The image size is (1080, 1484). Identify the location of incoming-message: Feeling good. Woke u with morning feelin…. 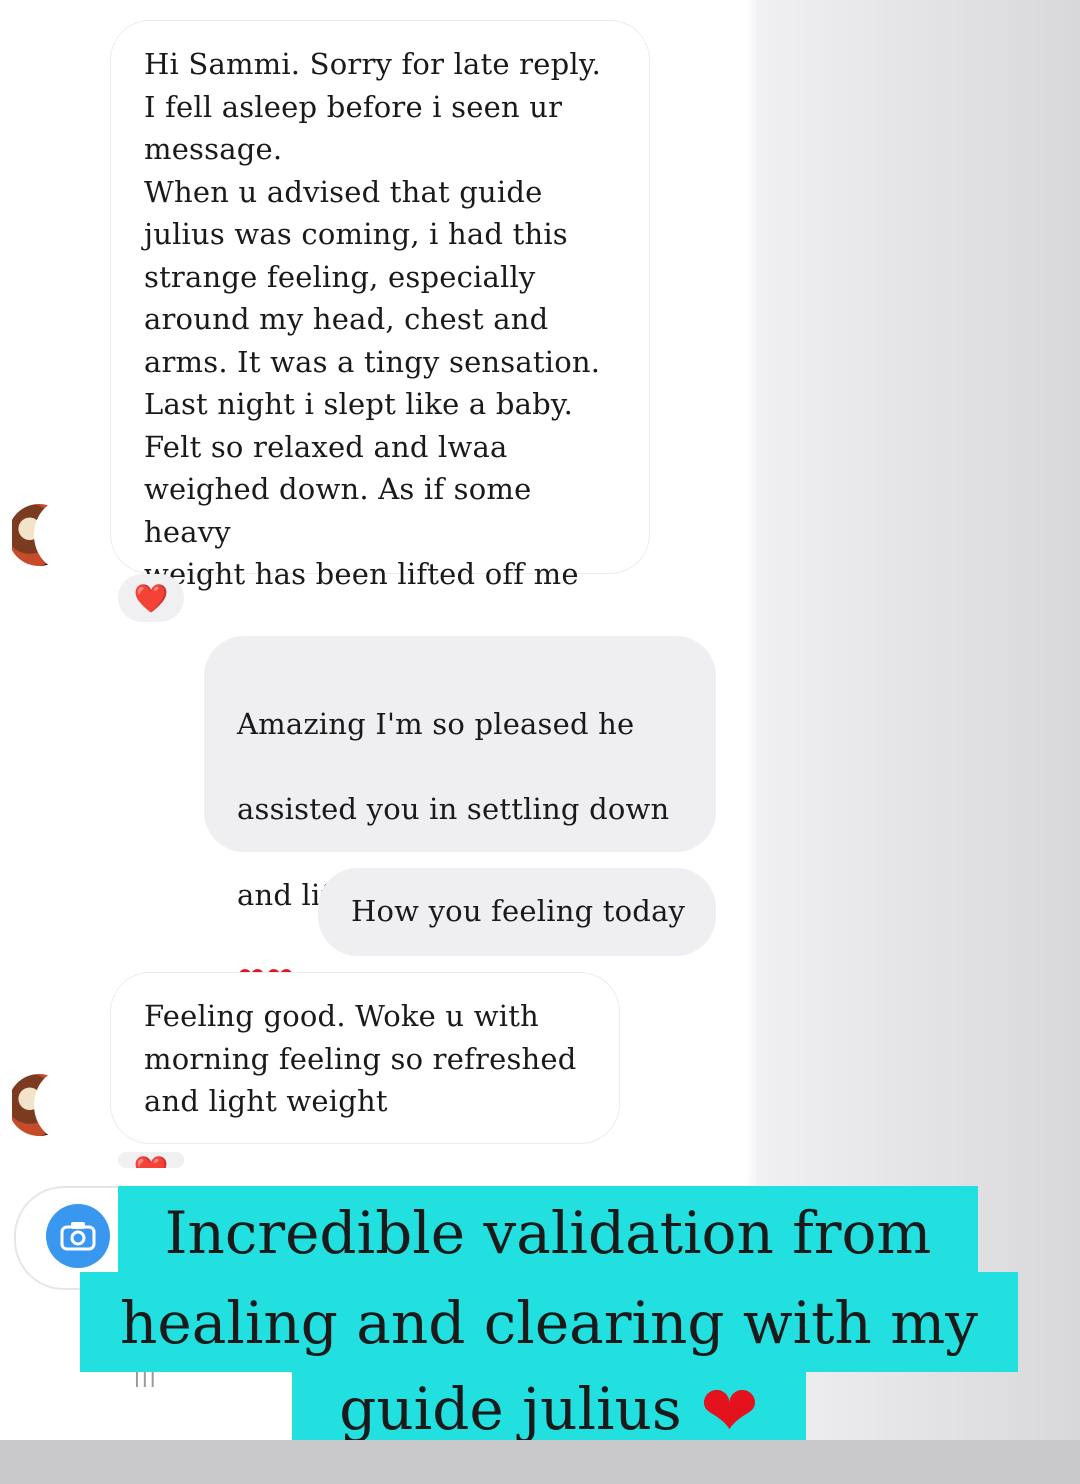
(365, 1058).